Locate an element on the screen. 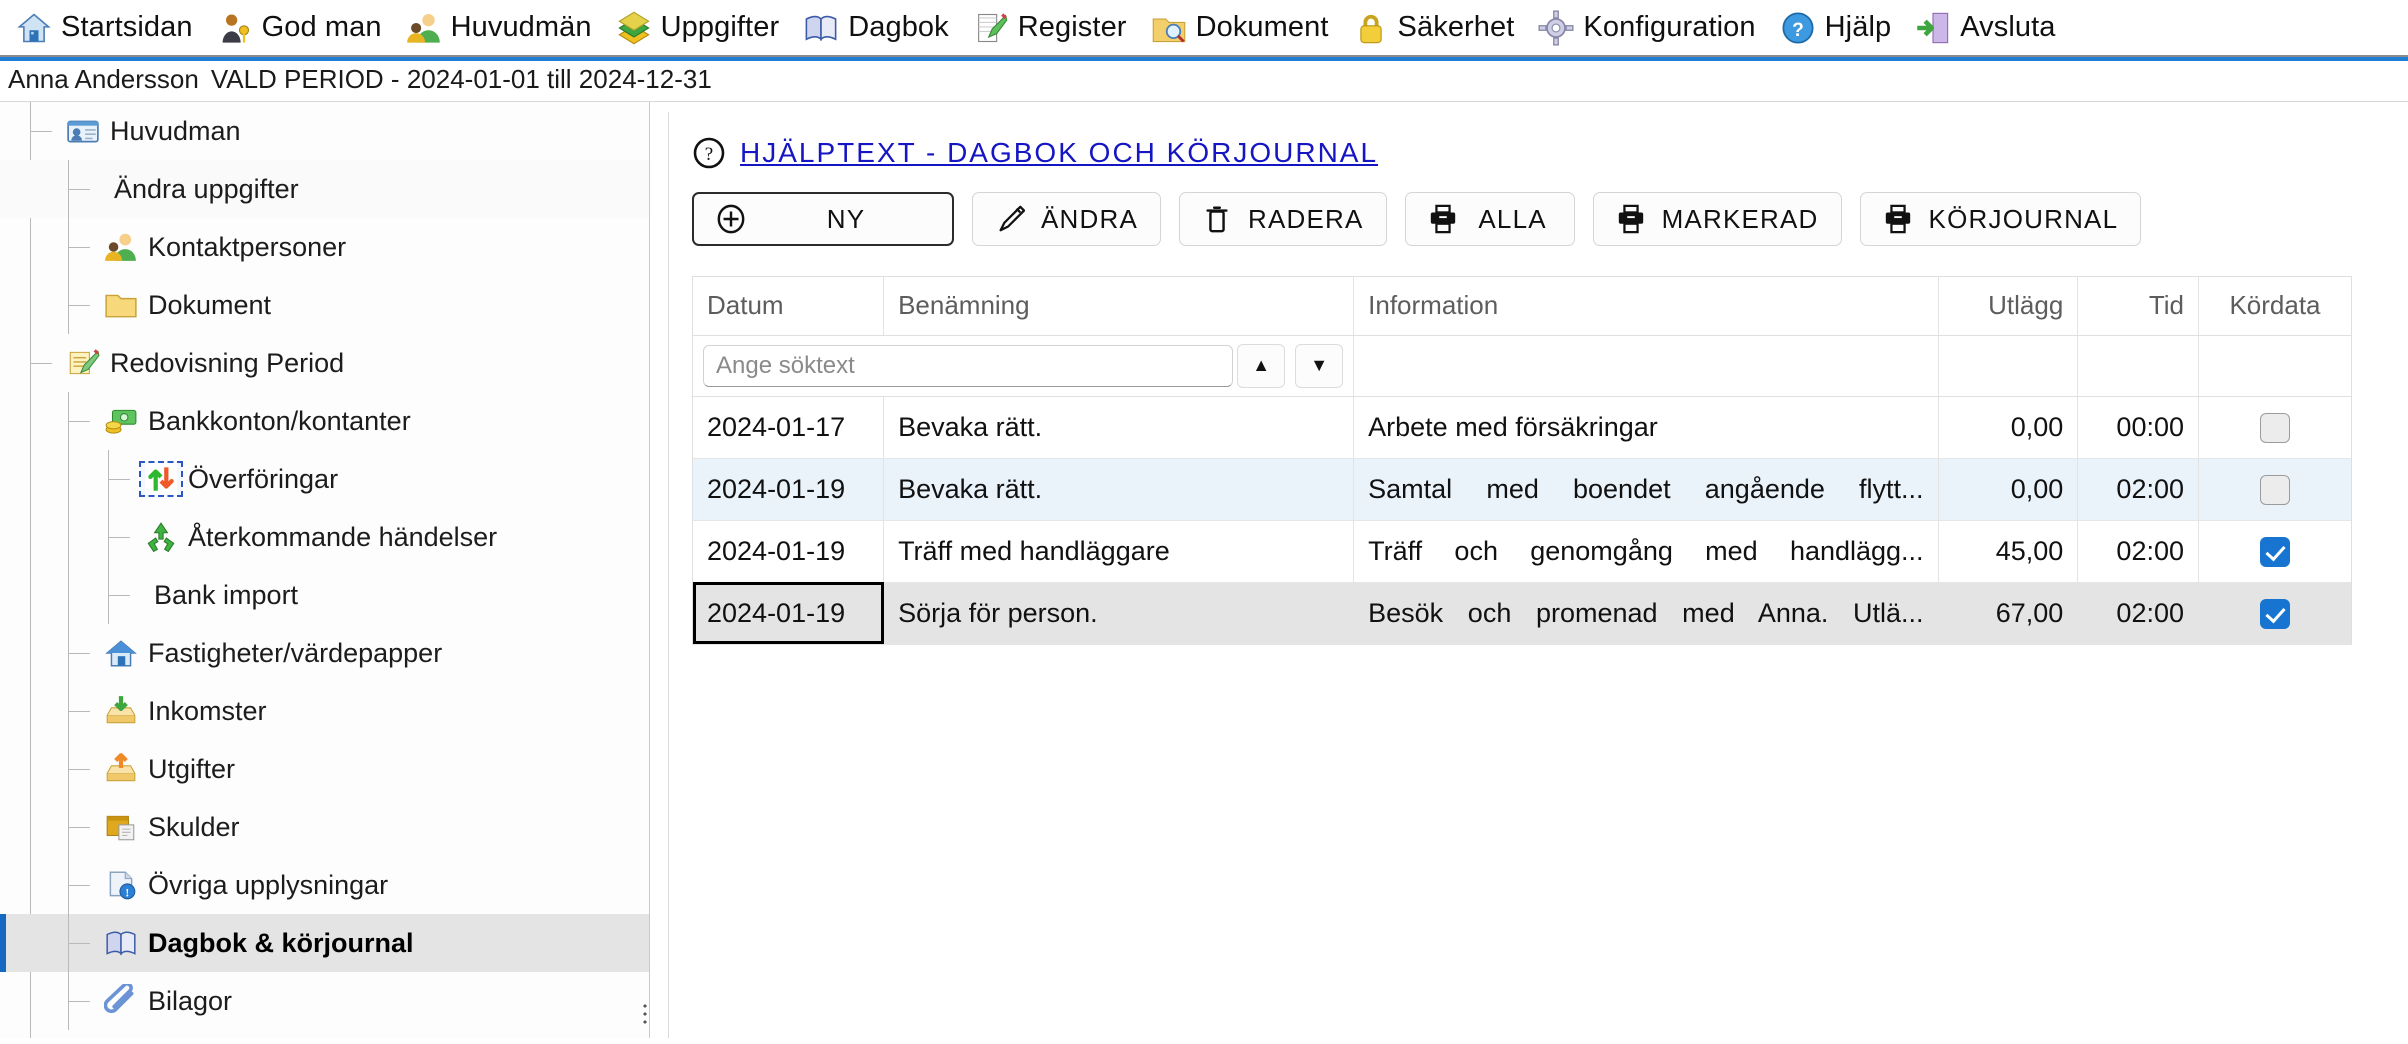 Image resolution: width=2408 pixels, height=1044 pixels. recycle-icon is located at coordinates (161, 537).